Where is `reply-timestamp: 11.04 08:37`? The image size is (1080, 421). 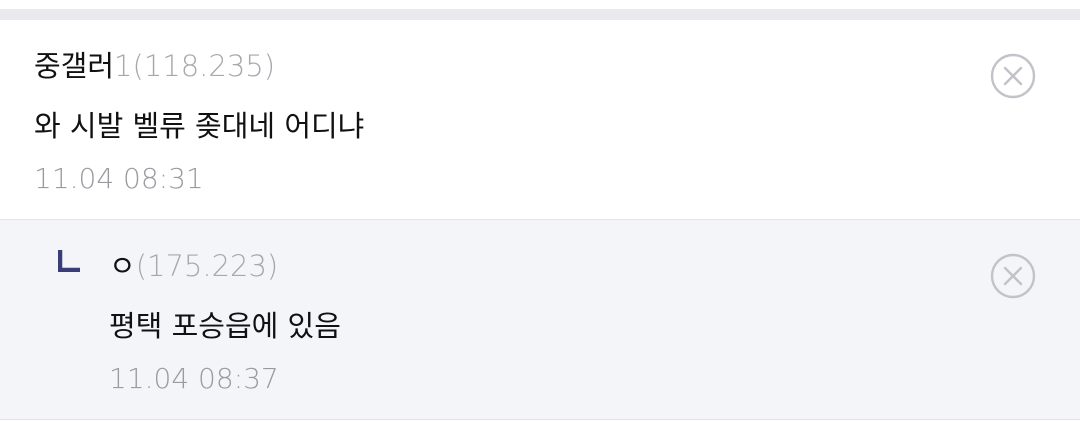 reply-timestamp: 11.04 08:37 is located at coordinates (194, 378).